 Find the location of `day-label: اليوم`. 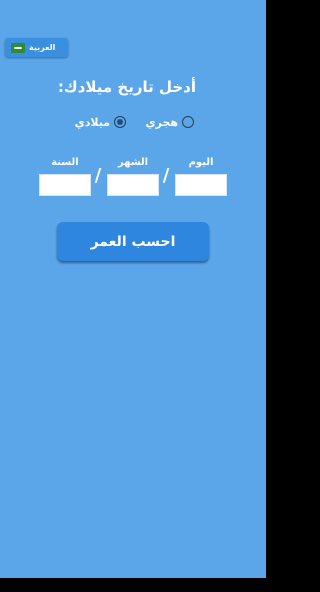

day-label: اليوم is located at coordinates (201, 162).